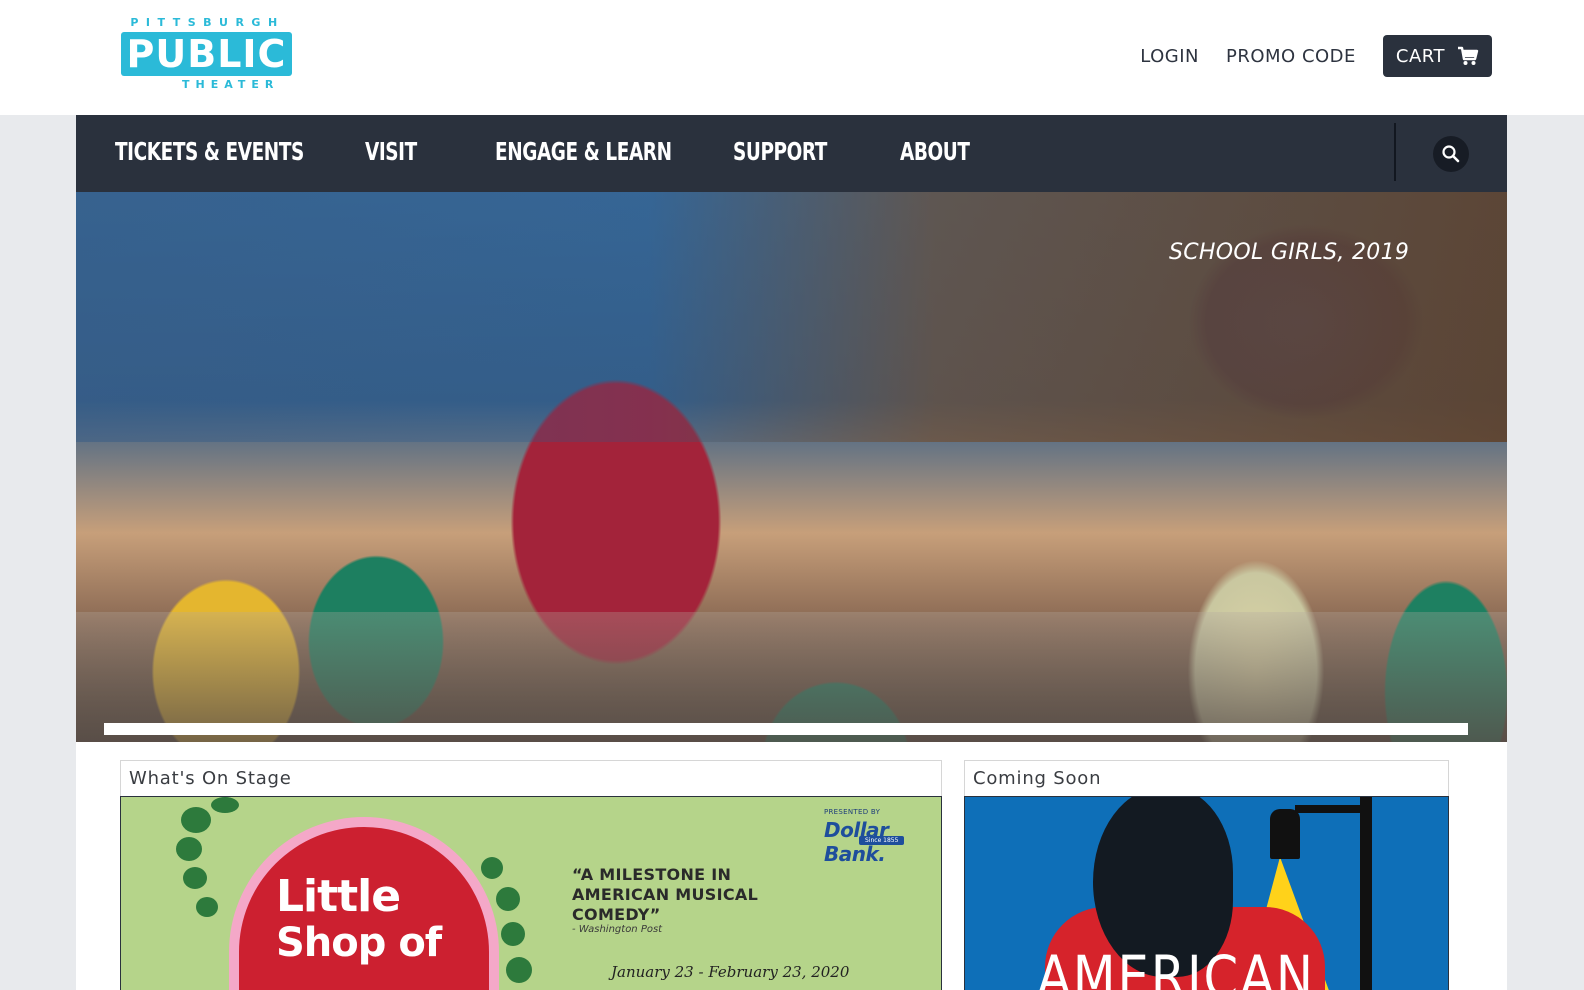 This screenshot has width=1584, height=990. I want to click on coming-soon-panel: Coming Soon AMERICAN, so click(1206, 875).